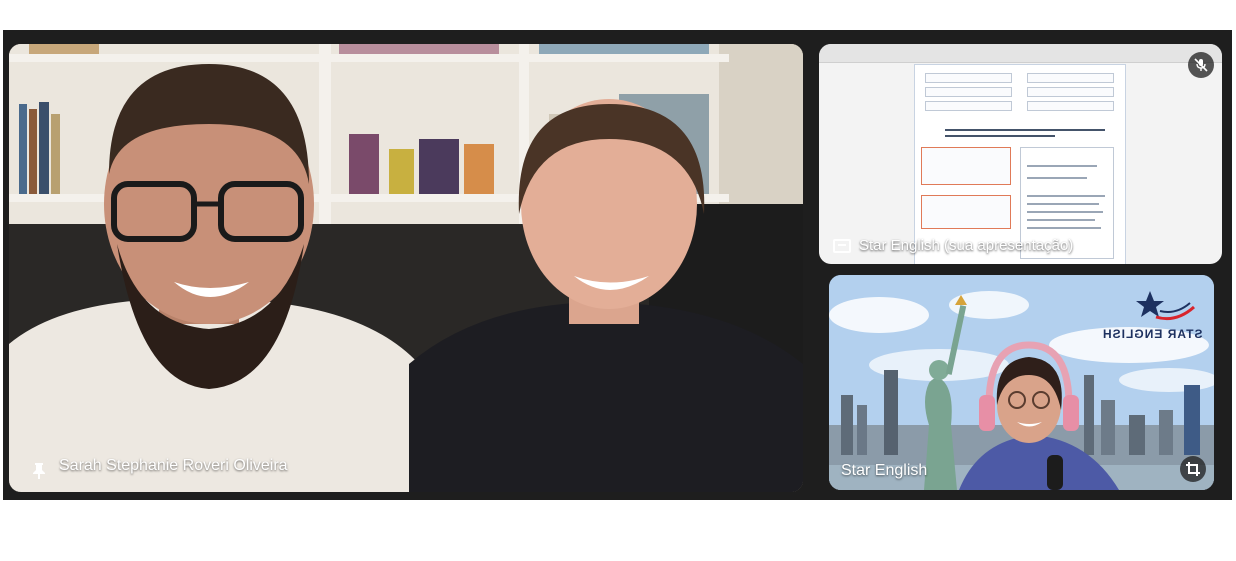  I want to click on crop-icon, so click(1193, 469).